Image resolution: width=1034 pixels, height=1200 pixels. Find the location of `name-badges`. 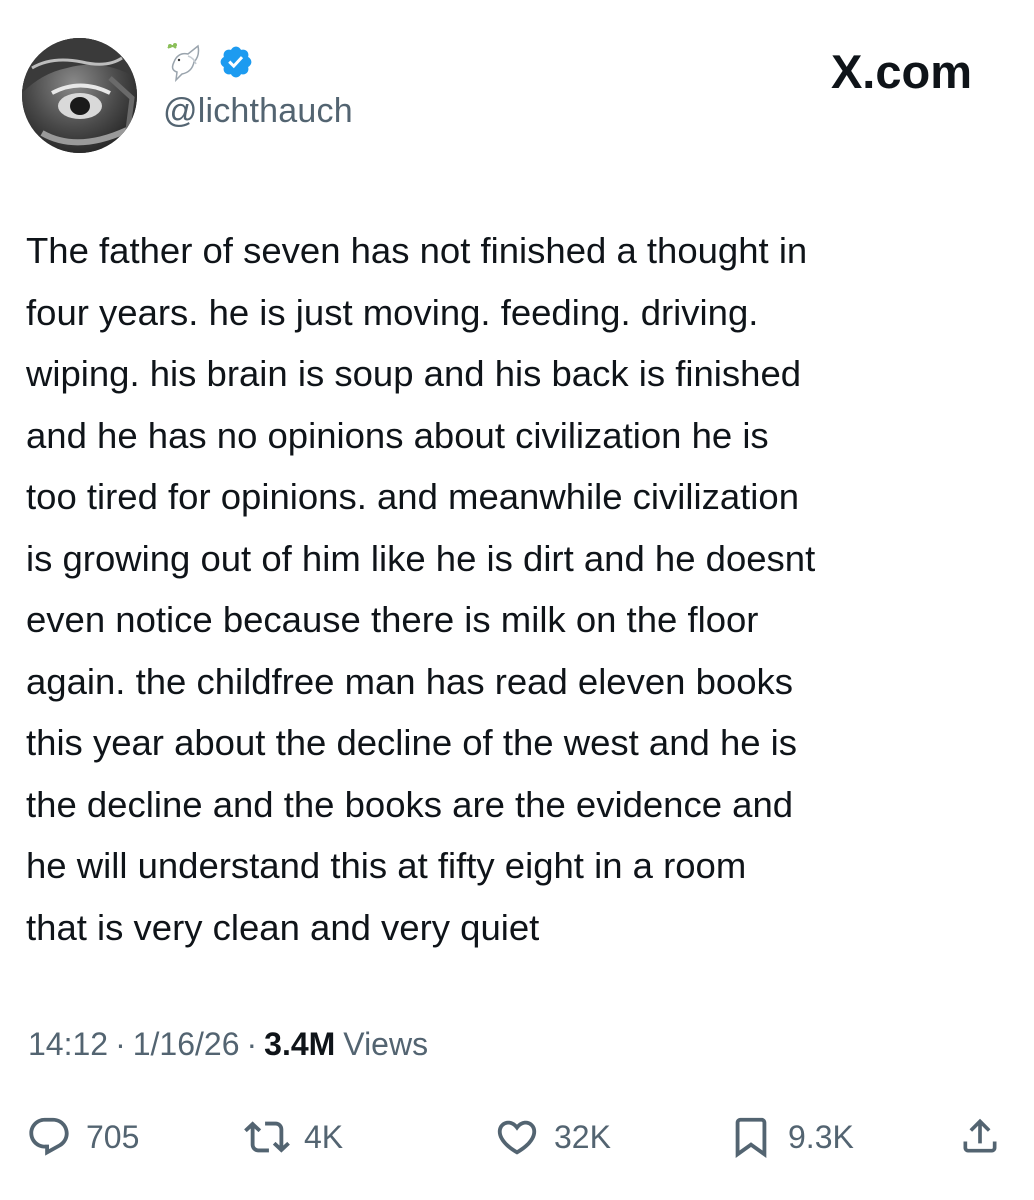

name-badges is located at coordinates (209, 64).